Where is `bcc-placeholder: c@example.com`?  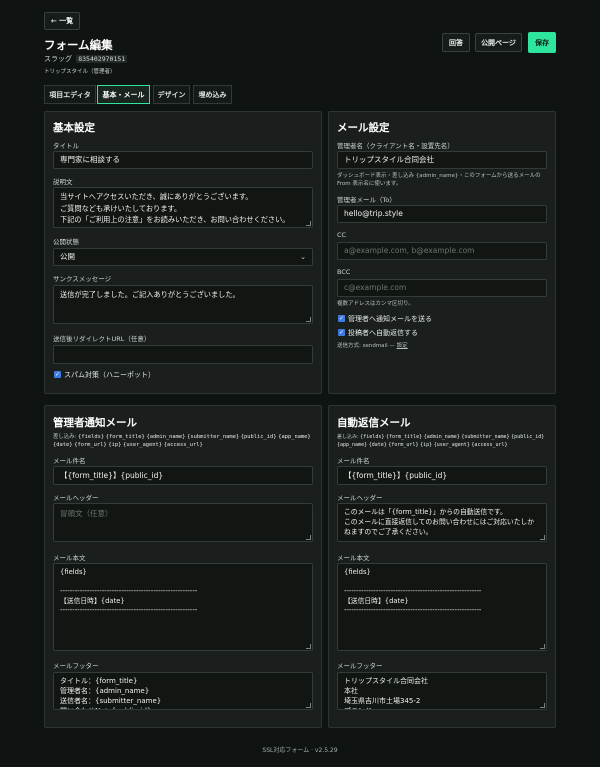 bcc-placeholder: c@example.com is located at coordinates (375, 287).